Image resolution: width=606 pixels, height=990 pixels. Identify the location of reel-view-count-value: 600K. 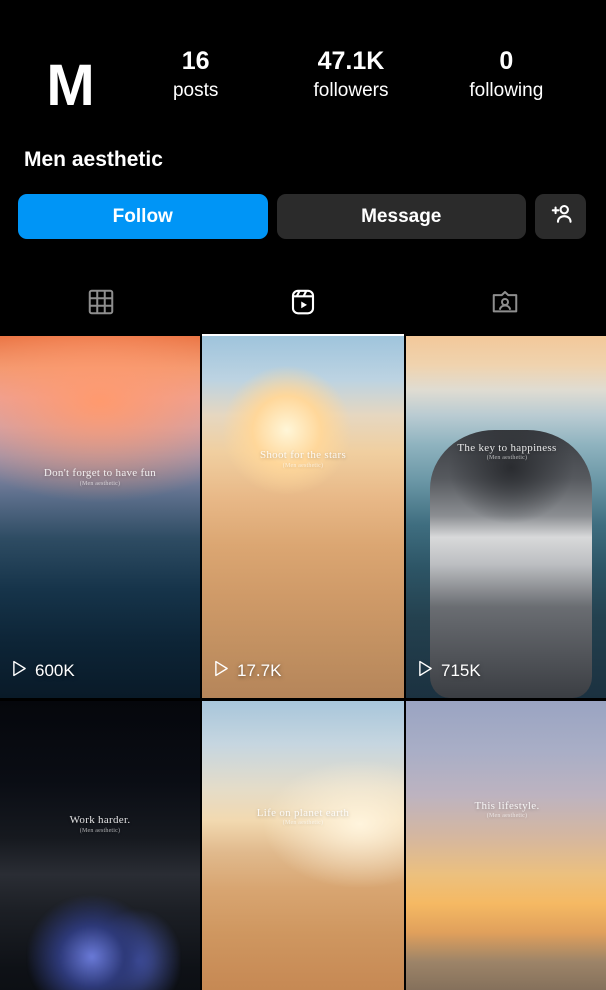
(55, 670).